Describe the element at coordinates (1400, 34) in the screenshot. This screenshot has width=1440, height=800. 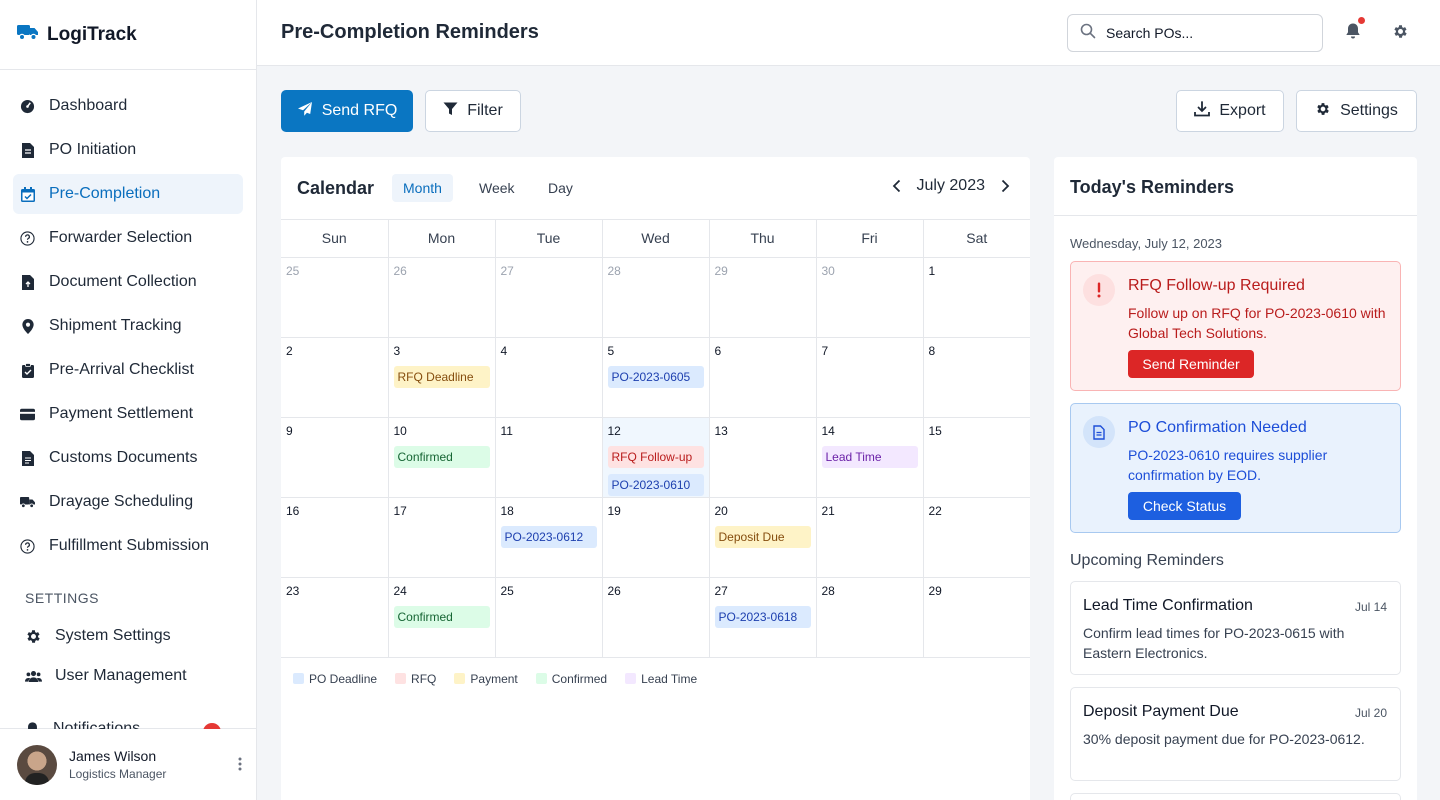
I see `gear-icon` at that location.